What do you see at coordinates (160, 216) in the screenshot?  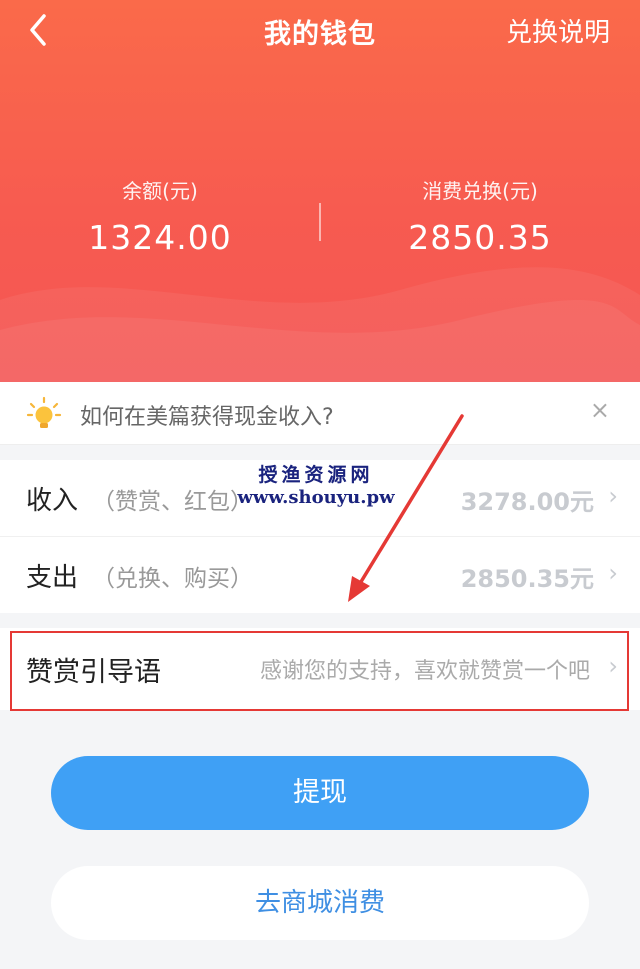 I see `balance-stat: 余额(元) 1324.00` at bounding box center [160, 216].